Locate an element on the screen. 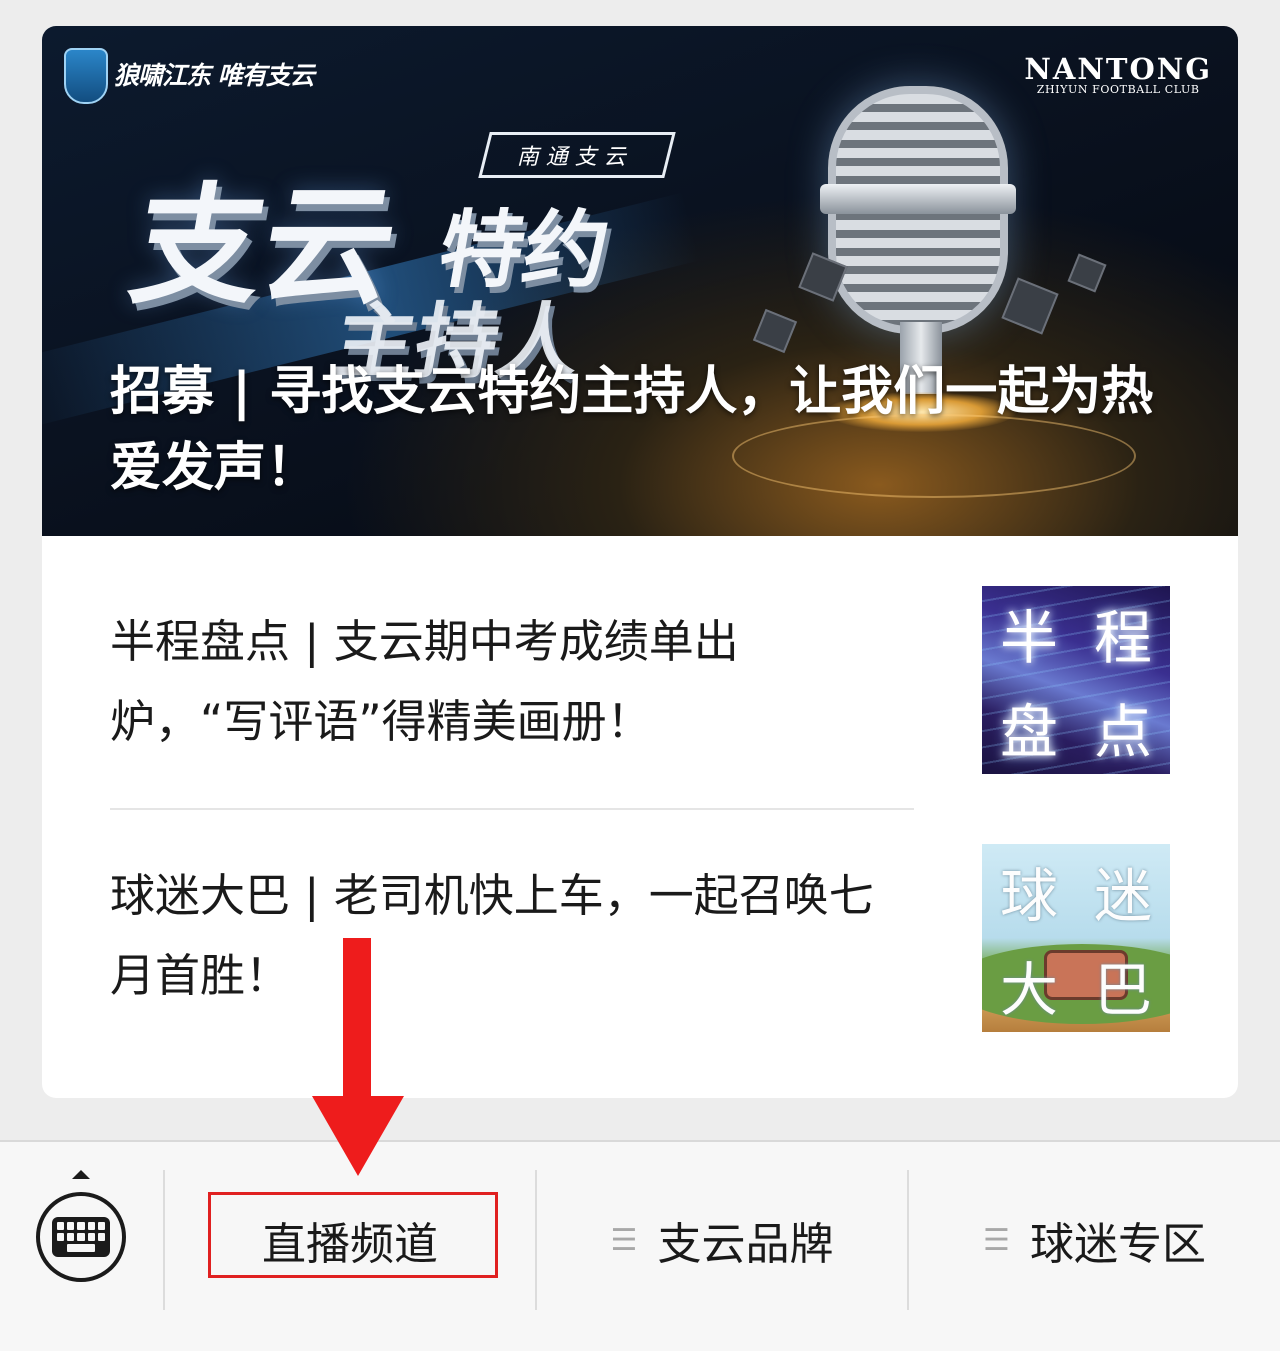  caret-up-icon is located at coordinates (81, 1174).